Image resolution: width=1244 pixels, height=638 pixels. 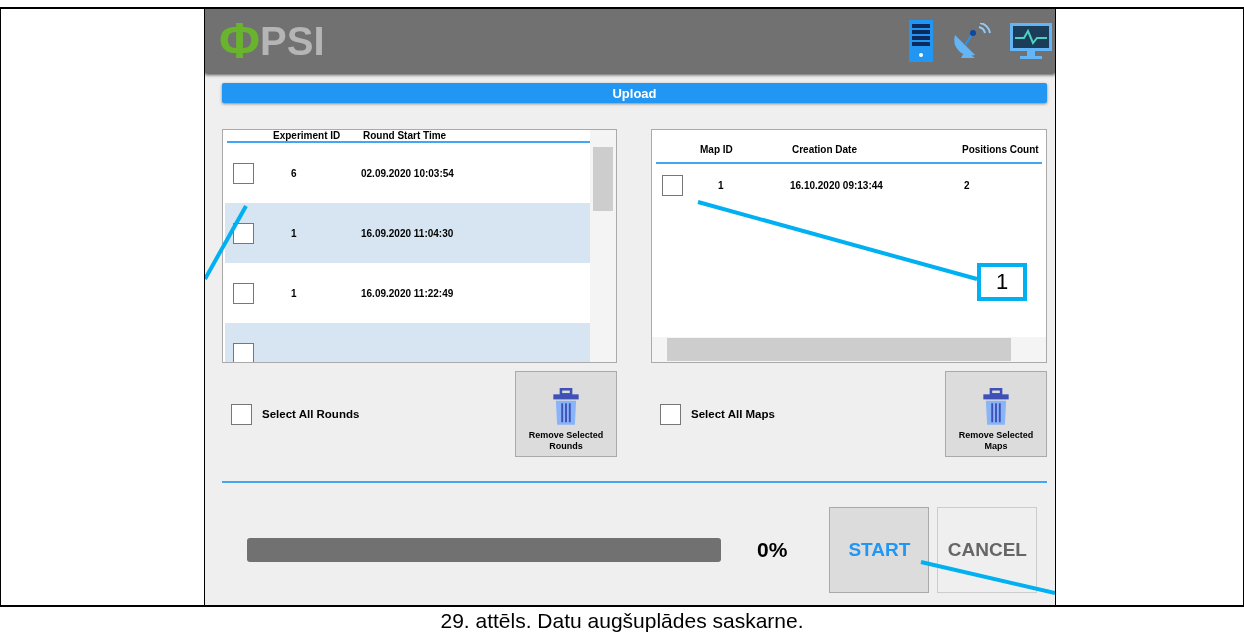 What do you see at coordinates (622, 621) in the screenshot?
I see `figure-caption: 29. attēls. Datu augšuplādes saskarne.` at bounding box center [622, 621].